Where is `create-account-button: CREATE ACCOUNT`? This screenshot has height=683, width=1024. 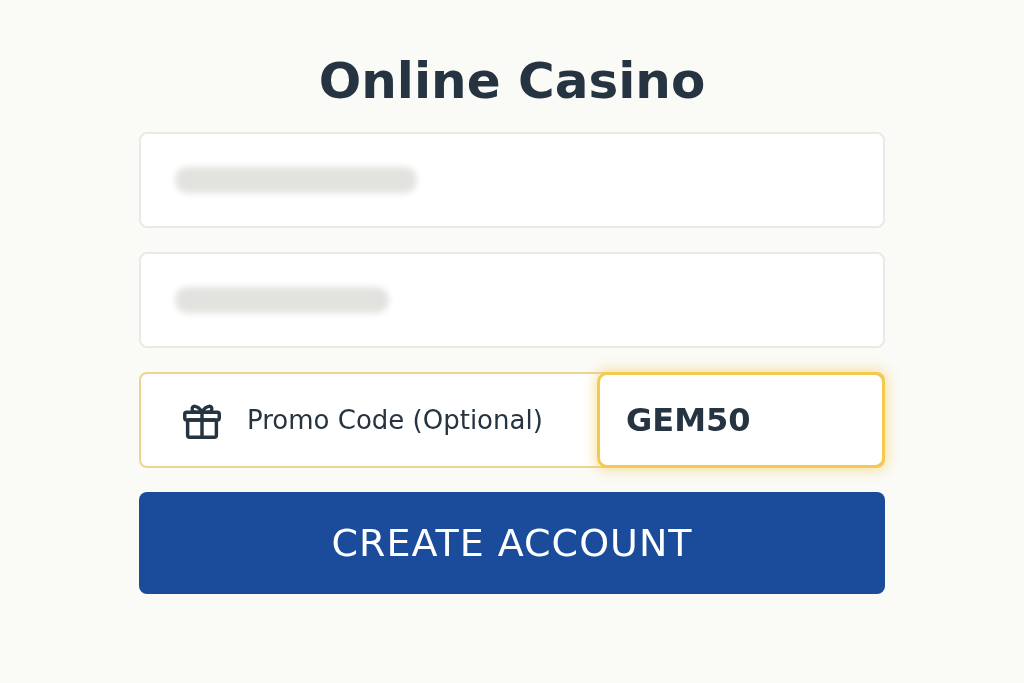
create-account-button: CREATE ACCOUNT is located at coordinates (512, 543).